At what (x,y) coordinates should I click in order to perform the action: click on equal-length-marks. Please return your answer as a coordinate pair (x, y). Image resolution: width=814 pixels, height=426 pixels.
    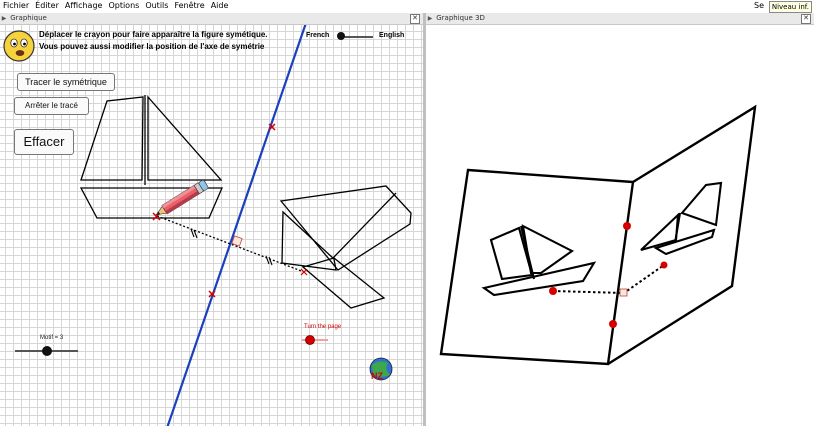
    Looking at the image, I should click on (231, 247).